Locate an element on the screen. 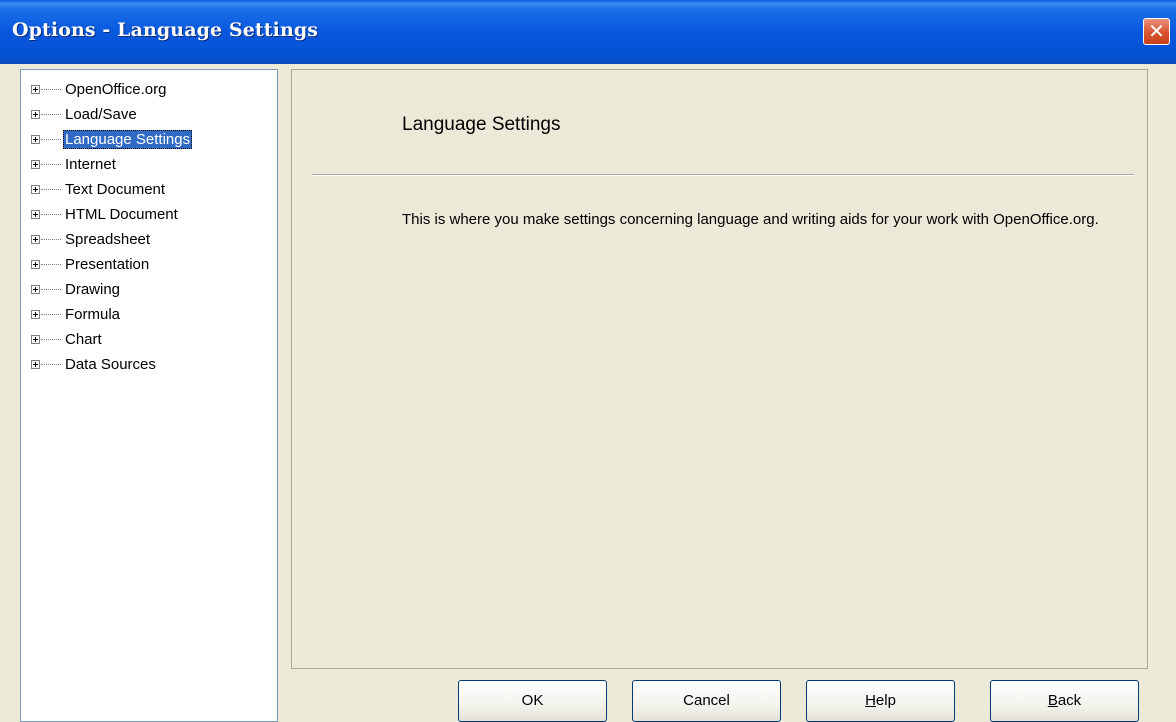  back-label-rest: ack is located at coordinates (1069, 700).